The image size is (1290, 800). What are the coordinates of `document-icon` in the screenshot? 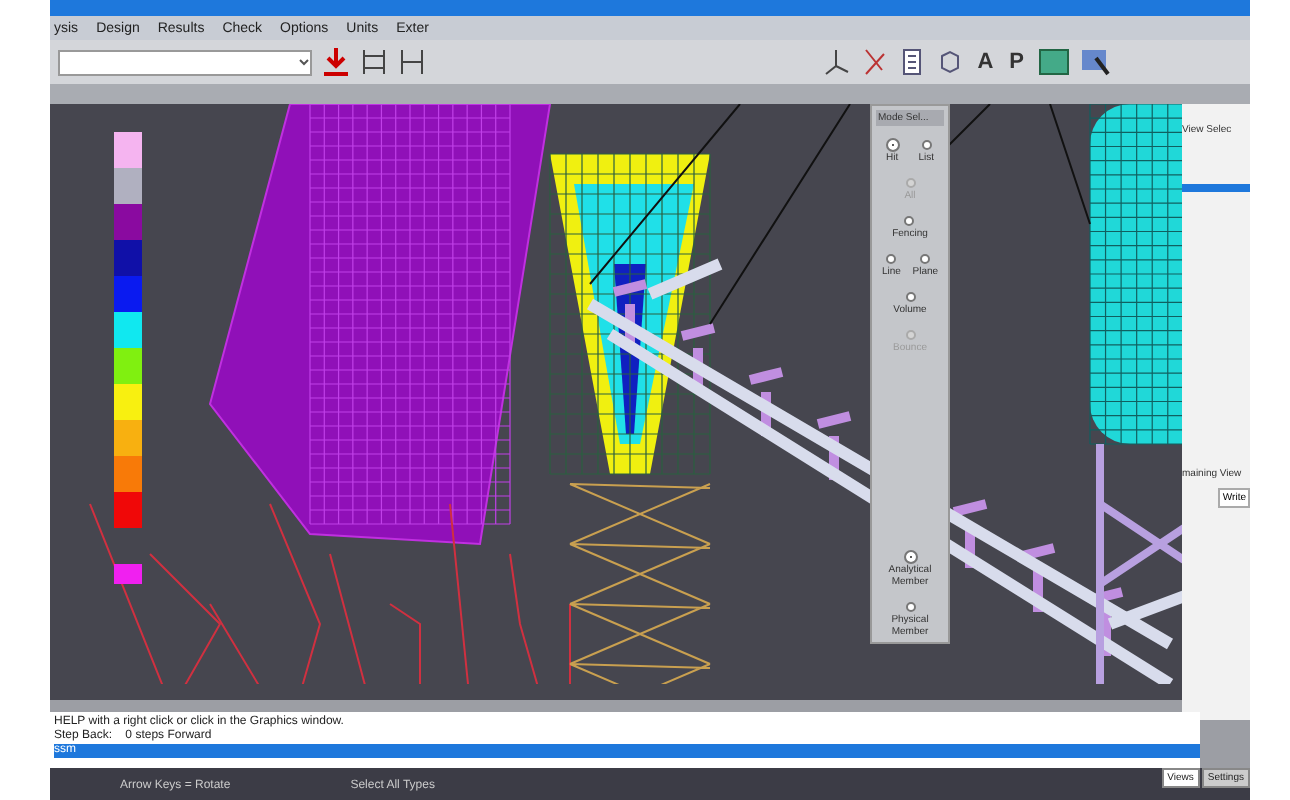 It's located at (911, 62).